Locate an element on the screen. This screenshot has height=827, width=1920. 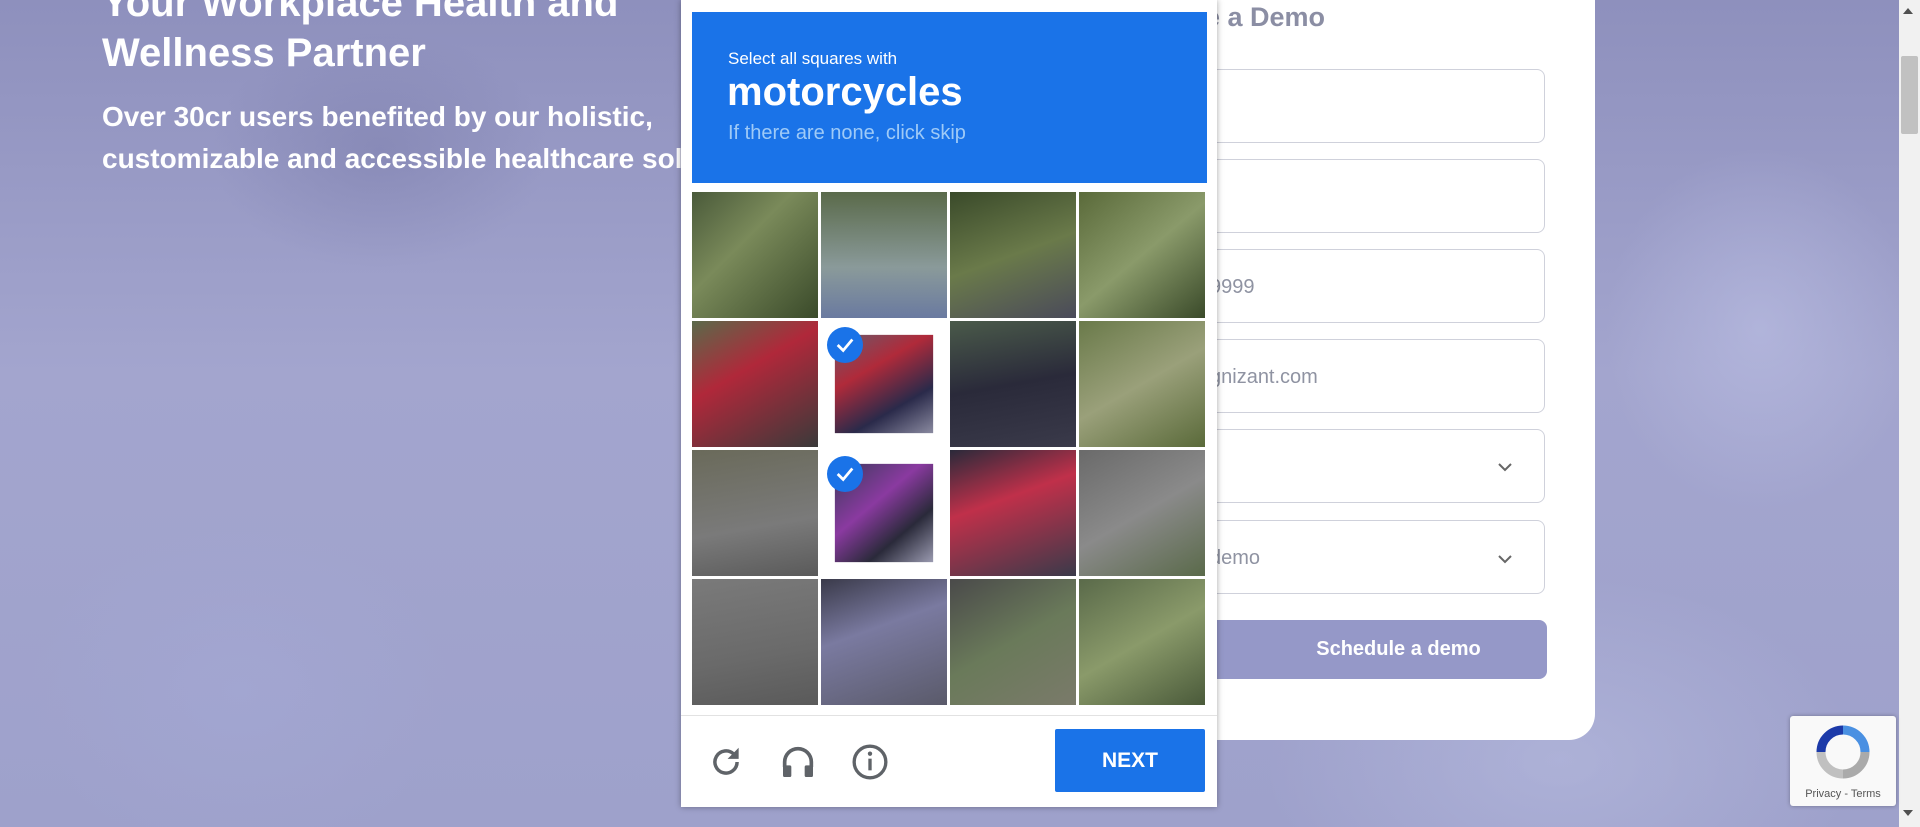
audio-challenge-button is located at coordinates (798, 762).